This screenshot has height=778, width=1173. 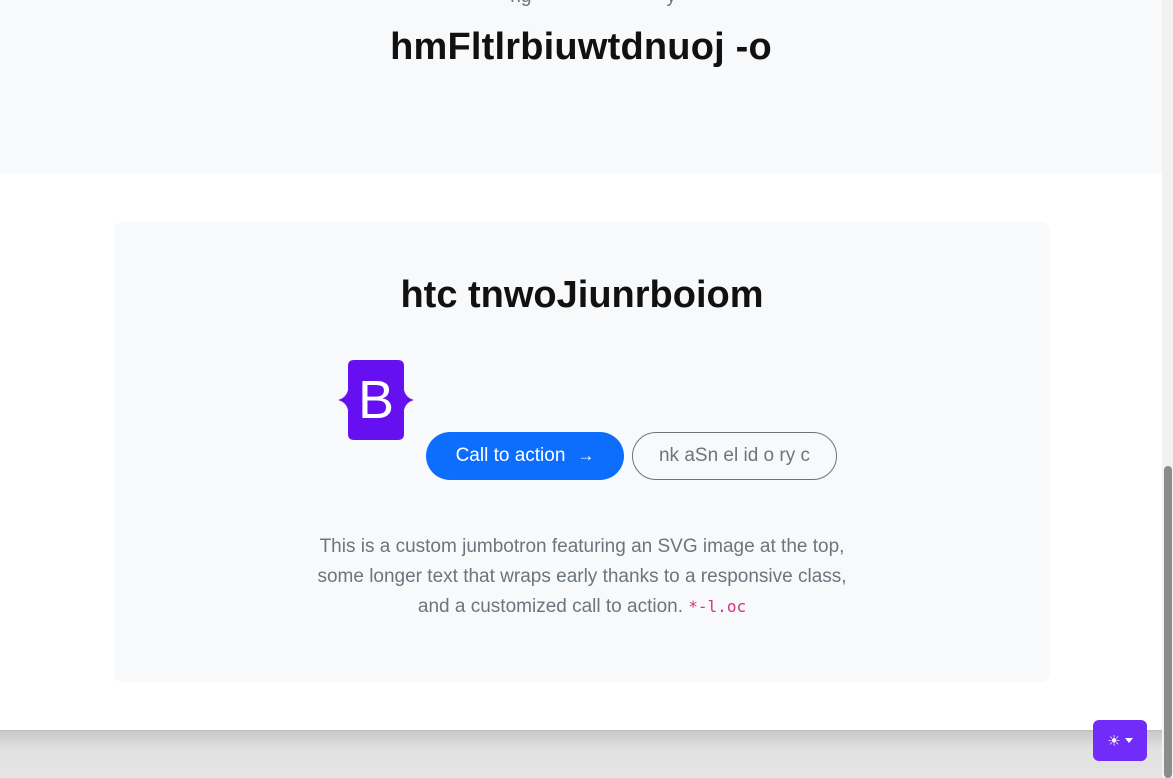 I want to click on theme-toggle-button: ☀, so click(x=1120, y=740).